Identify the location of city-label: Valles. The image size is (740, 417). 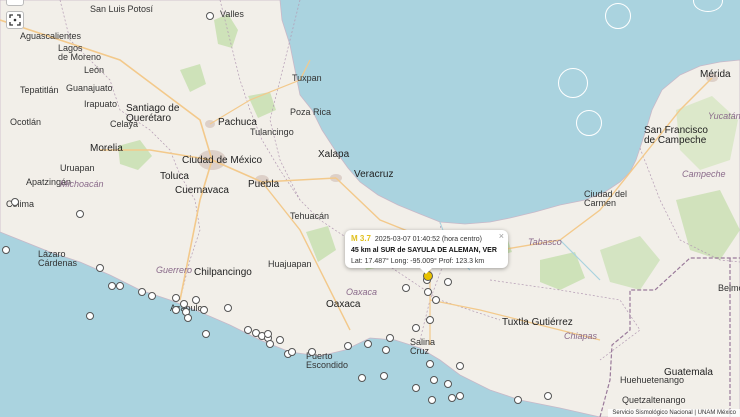
(232, 14).